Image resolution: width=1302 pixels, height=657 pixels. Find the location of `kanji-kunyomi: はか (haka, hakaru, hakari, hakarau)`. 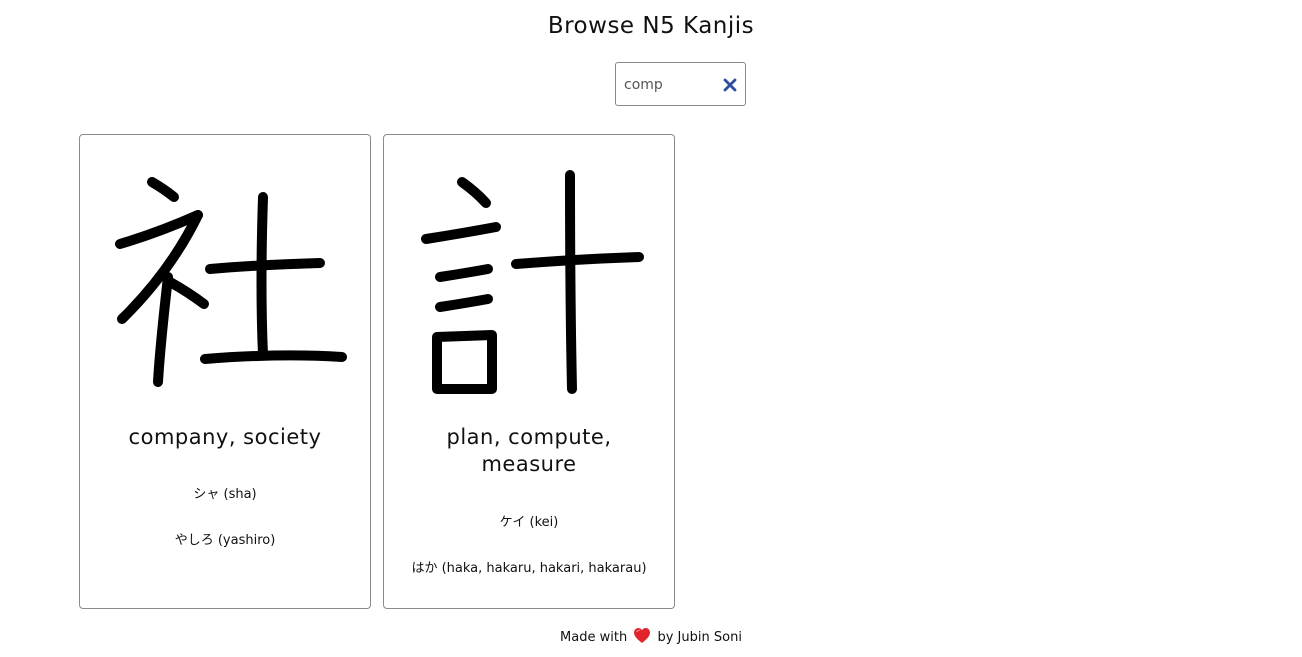

kanji-kunyomi: はか (haka, hakaru, hakari, hakarau) is located at coordinates (529, 568).